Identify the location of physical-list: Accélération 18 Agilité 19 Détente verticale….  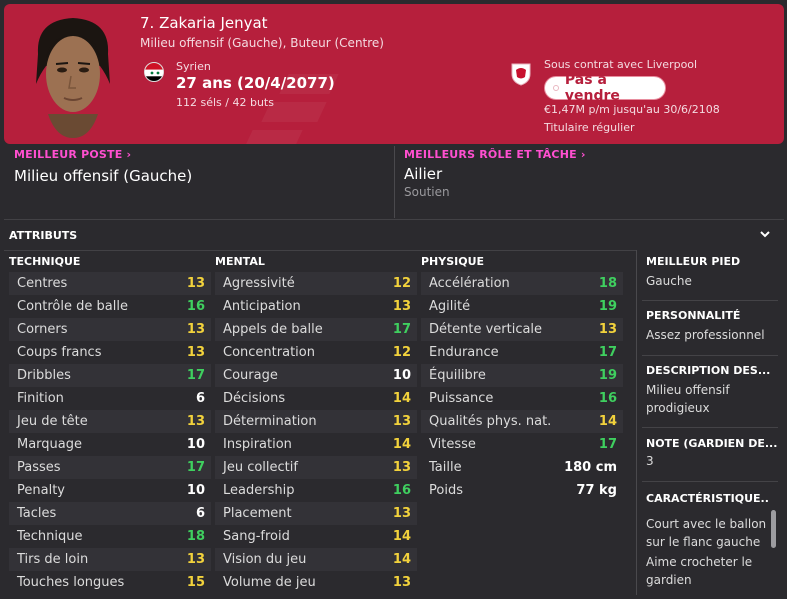
(522, 387).